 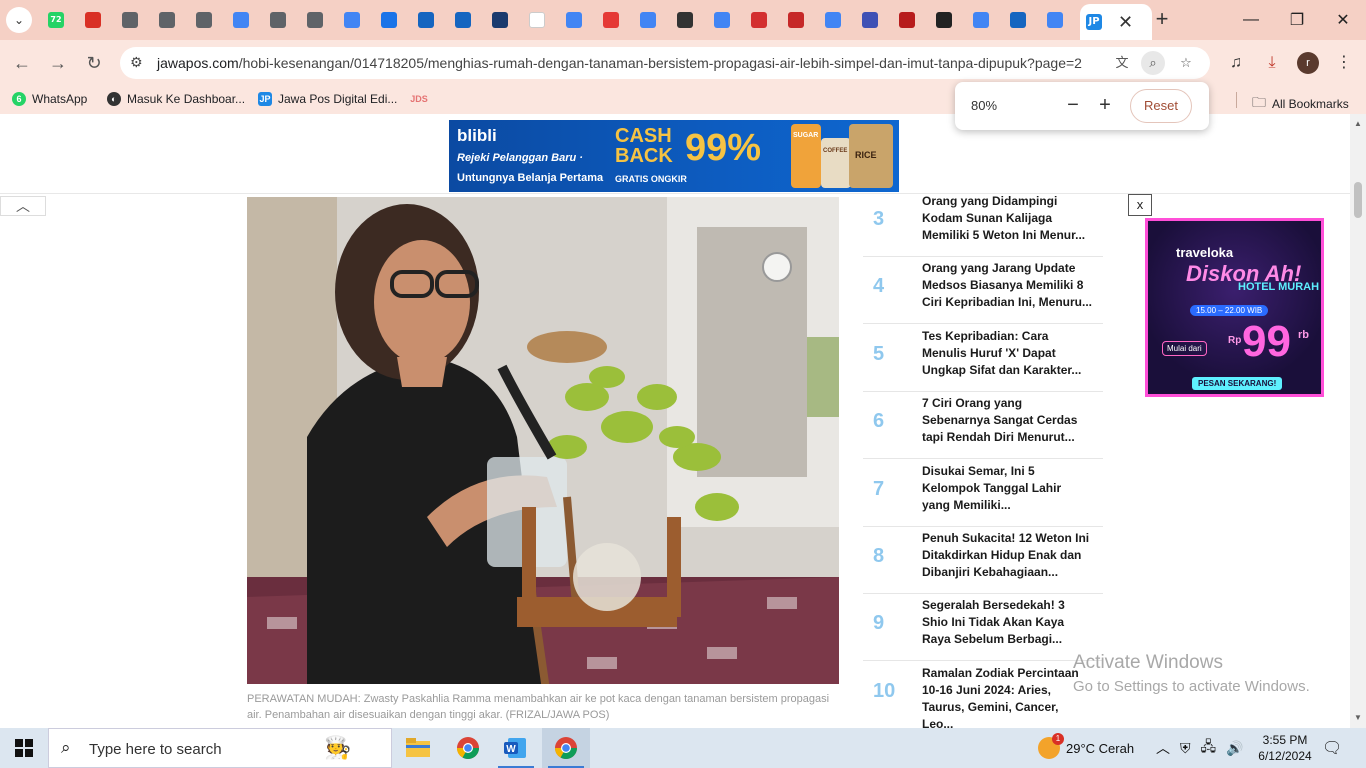 What do you see at coordinates (651, 179) in the screenshot?
I see `banner-ongkir: GRATIS ONGKIR` at bounding box center [651, 179].